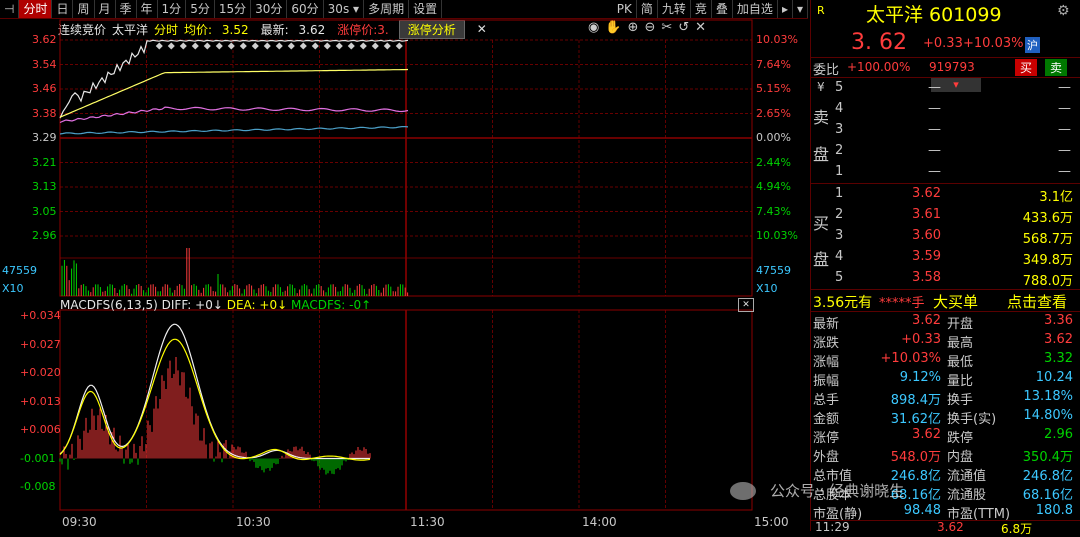 The height and width of the screenshot is (537, 1080). Describe the element at coordinates (826, 362) in the screenshot. I see `stat-row: 涨幅` at that location.